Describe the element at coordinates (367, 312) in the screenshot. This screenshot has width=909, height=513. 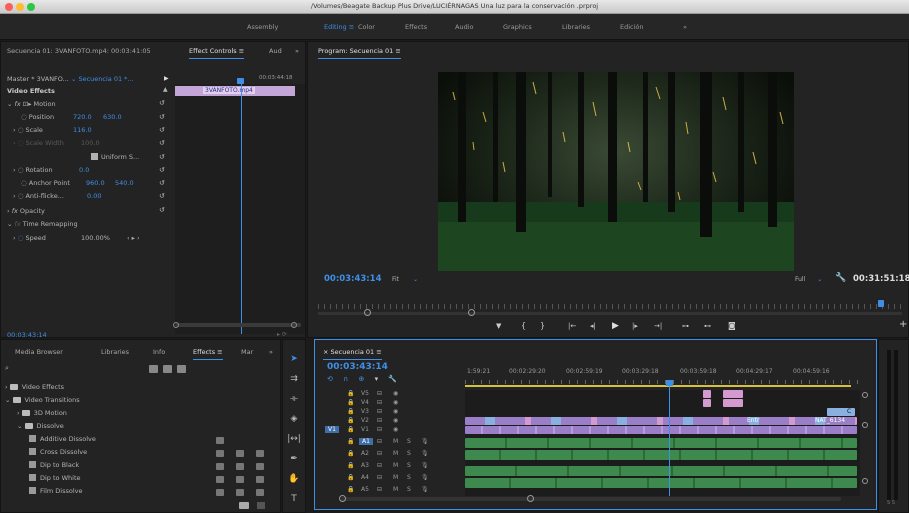
I see `zoom-handle-left` at that location.